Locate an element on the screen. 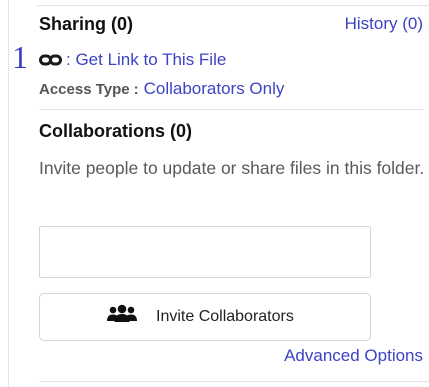 This screenshot has width=429, height=387. get-link-row: : Get Link to This File is located at coordinates (132, 60).